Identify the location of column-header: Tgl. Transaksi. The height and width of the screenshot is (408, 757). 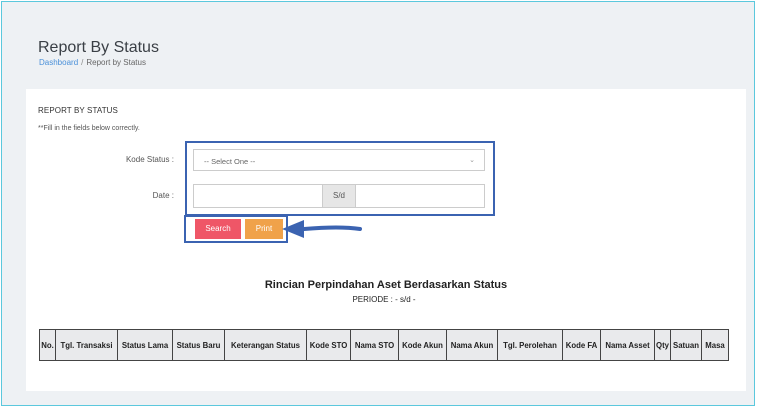
(86, 345).